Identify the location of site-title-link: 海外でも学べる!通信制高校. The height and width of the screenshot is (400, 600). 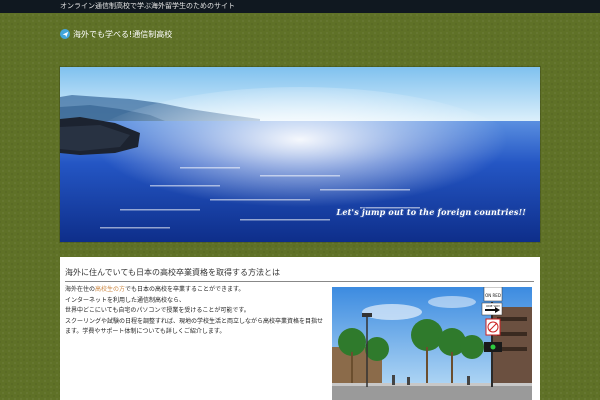
(116, 34).